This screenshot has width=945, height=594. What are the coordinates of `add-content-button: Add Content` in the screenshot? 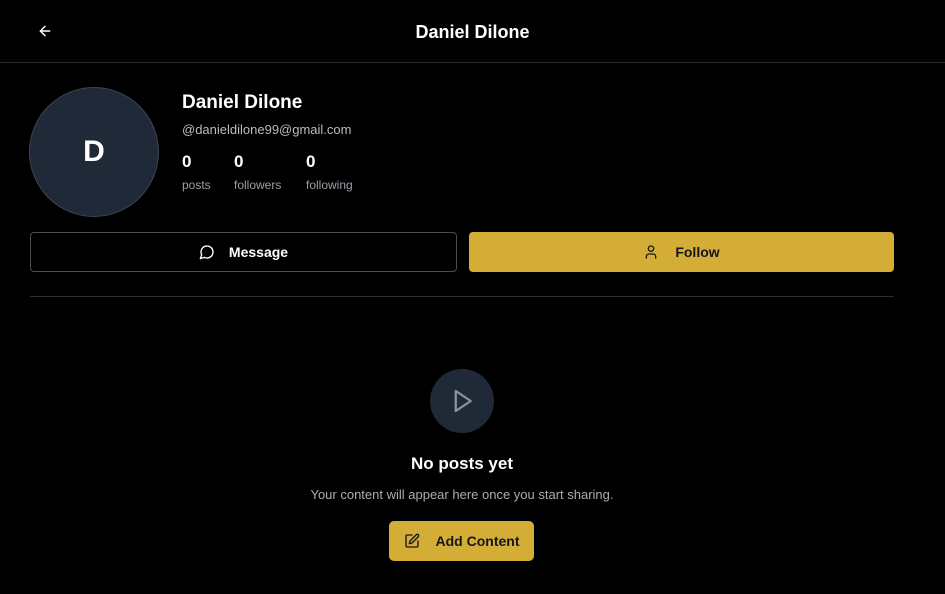 It's located at (461, 541).